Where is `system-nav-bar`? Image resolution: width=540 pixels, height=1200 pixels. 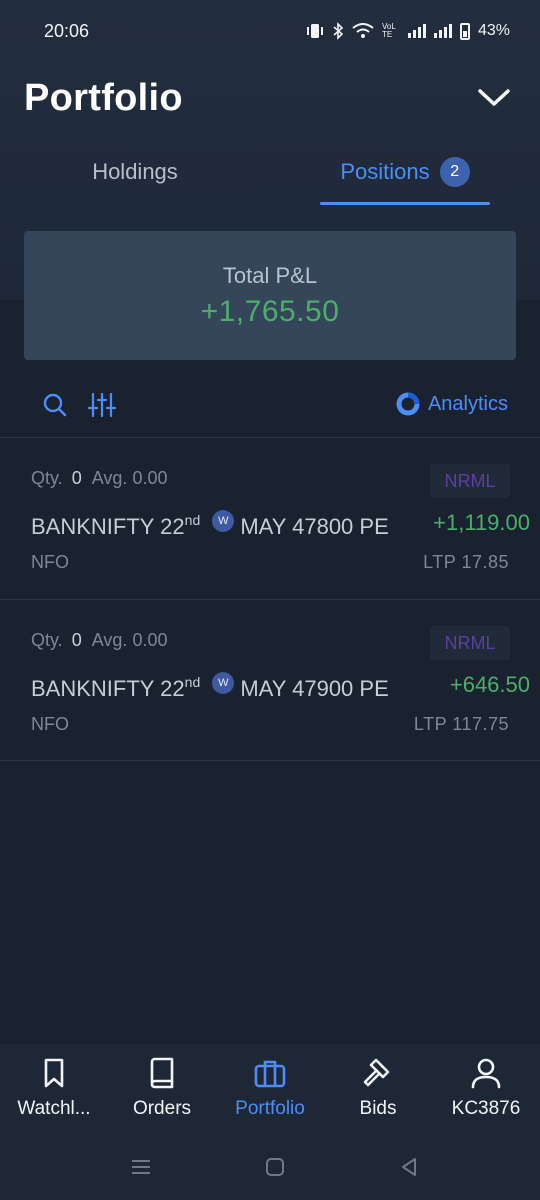
system-nav-bar is located at coordinates (270, 1170).